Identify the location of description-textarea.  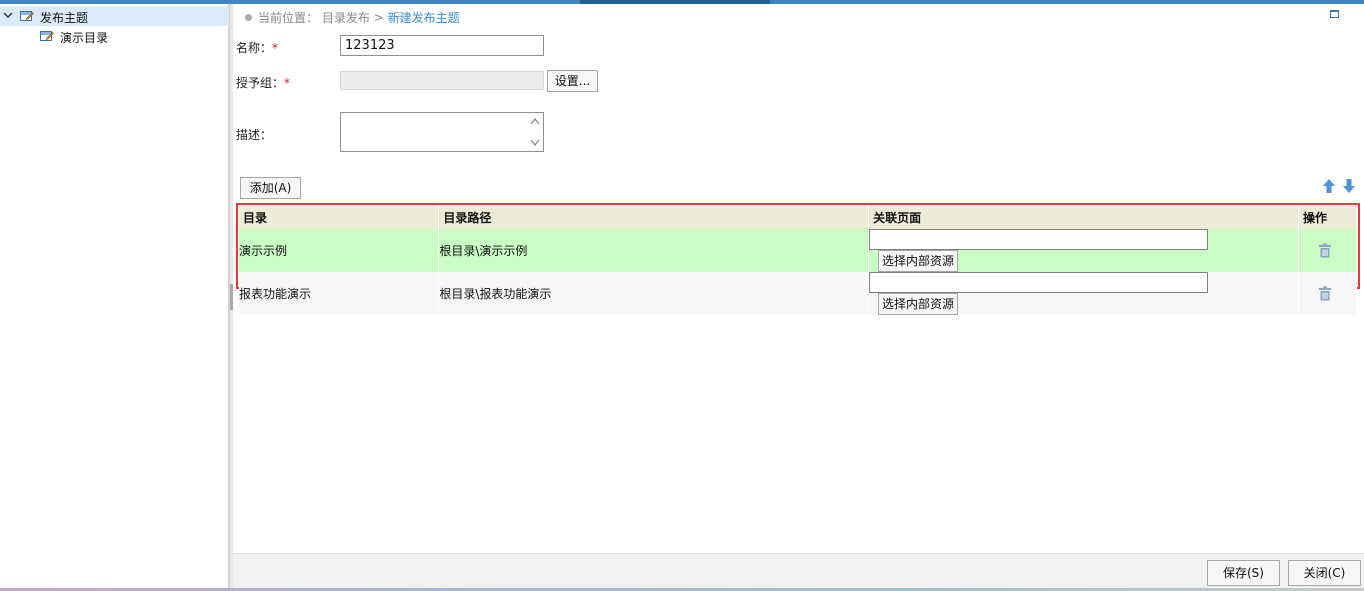
(442, 132).